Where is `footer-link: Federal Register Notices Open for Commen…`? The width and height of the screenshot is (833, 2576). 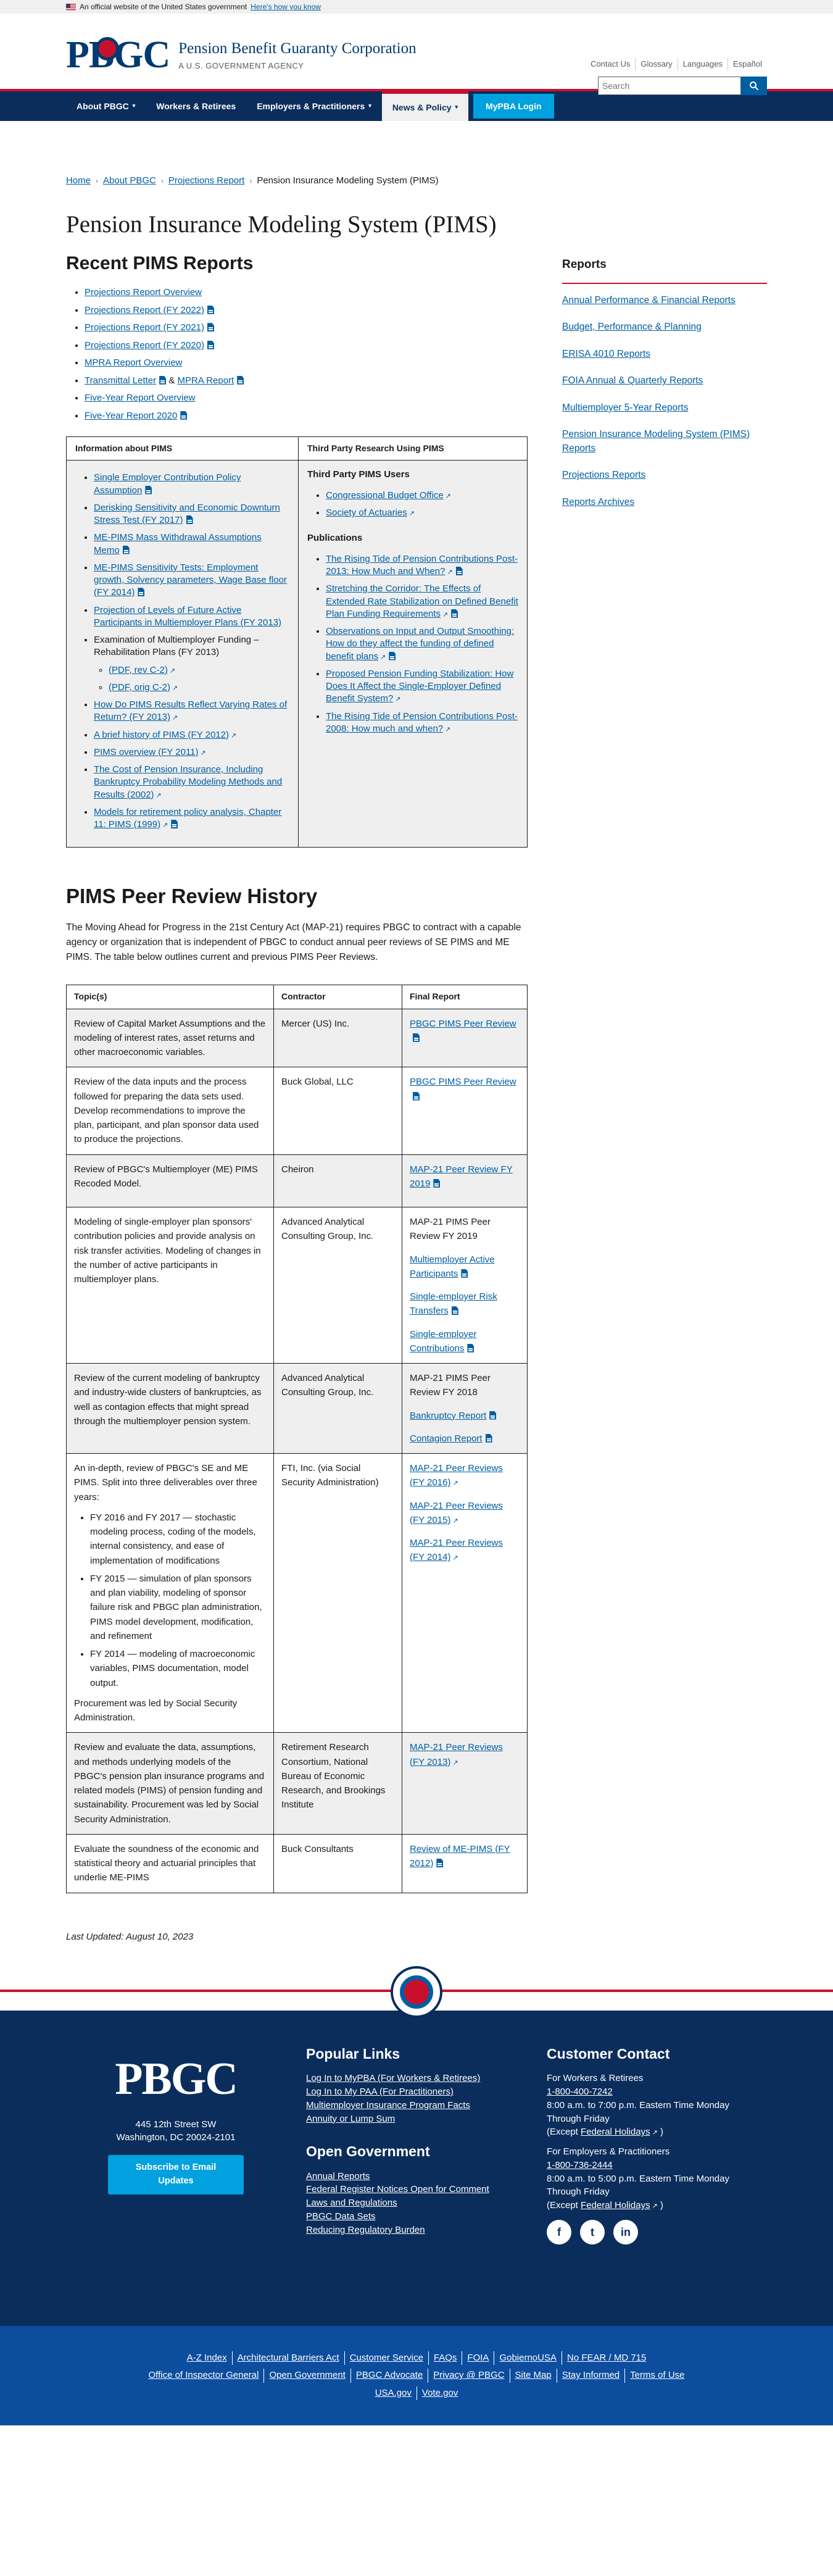
footer-link: Federal Register Notices Open for Commen… is located at coordinates (408, 2189).